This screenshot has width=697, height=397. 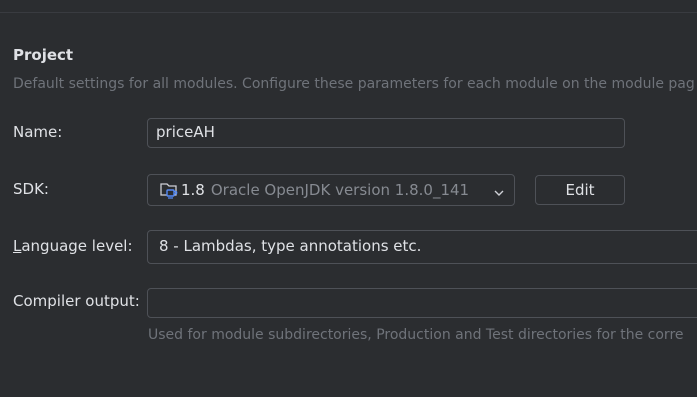 What do you see at coordinates (43, 55) in the screenshot?
I see `section-title: Project` at bounding box center [43, 55].